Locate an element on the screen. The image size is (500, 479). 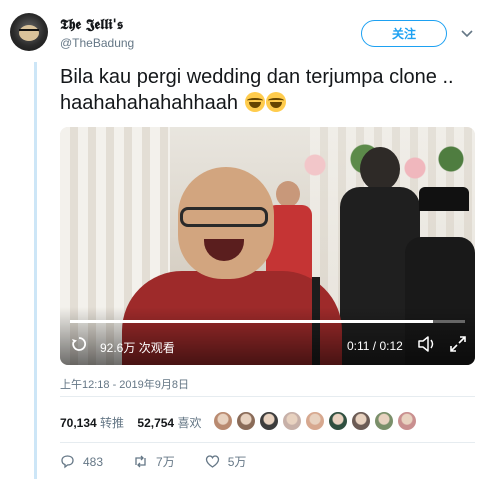
volume-icon is located at coordinates (427, 344).